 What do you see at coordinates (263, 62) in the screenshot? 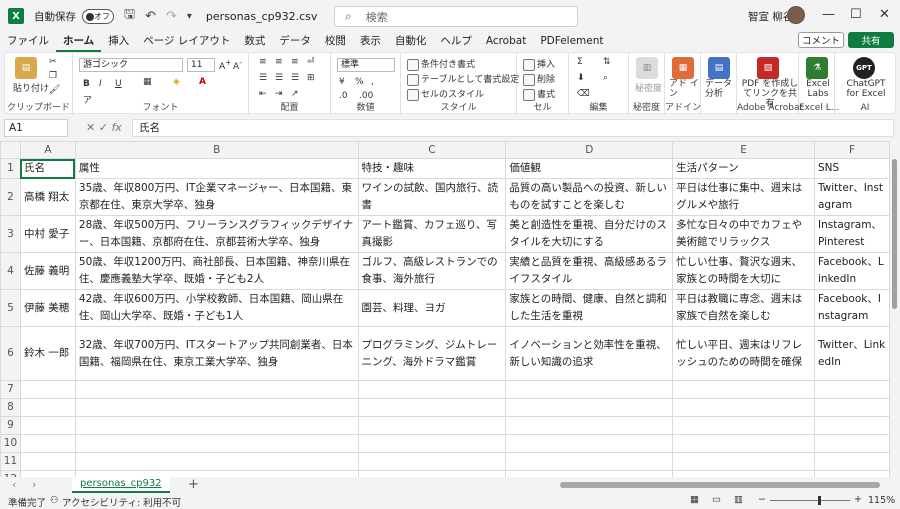
I see `align-top-icon: ≡` at bounding box center [263, 62].